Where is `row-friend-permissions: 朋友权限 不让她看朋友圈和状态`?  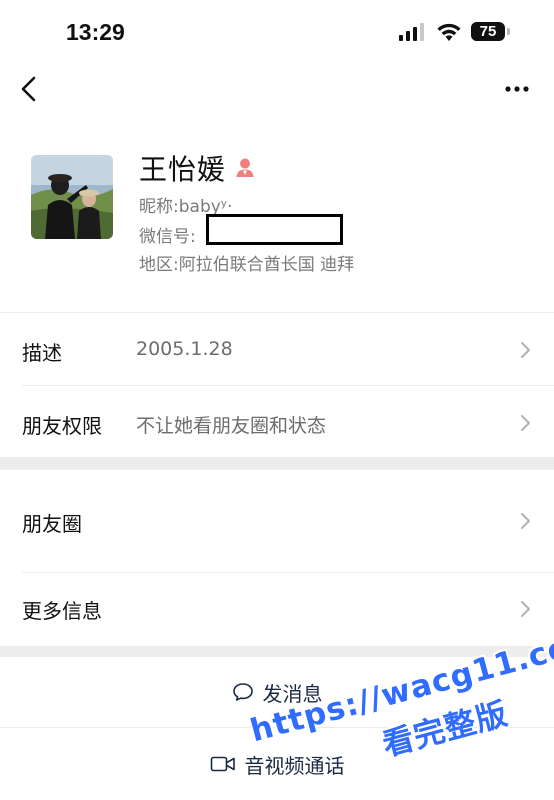
row-friend-permissions: 朋友权限 不让她看朋友圈和状态 is located at coordinates (277, 421).